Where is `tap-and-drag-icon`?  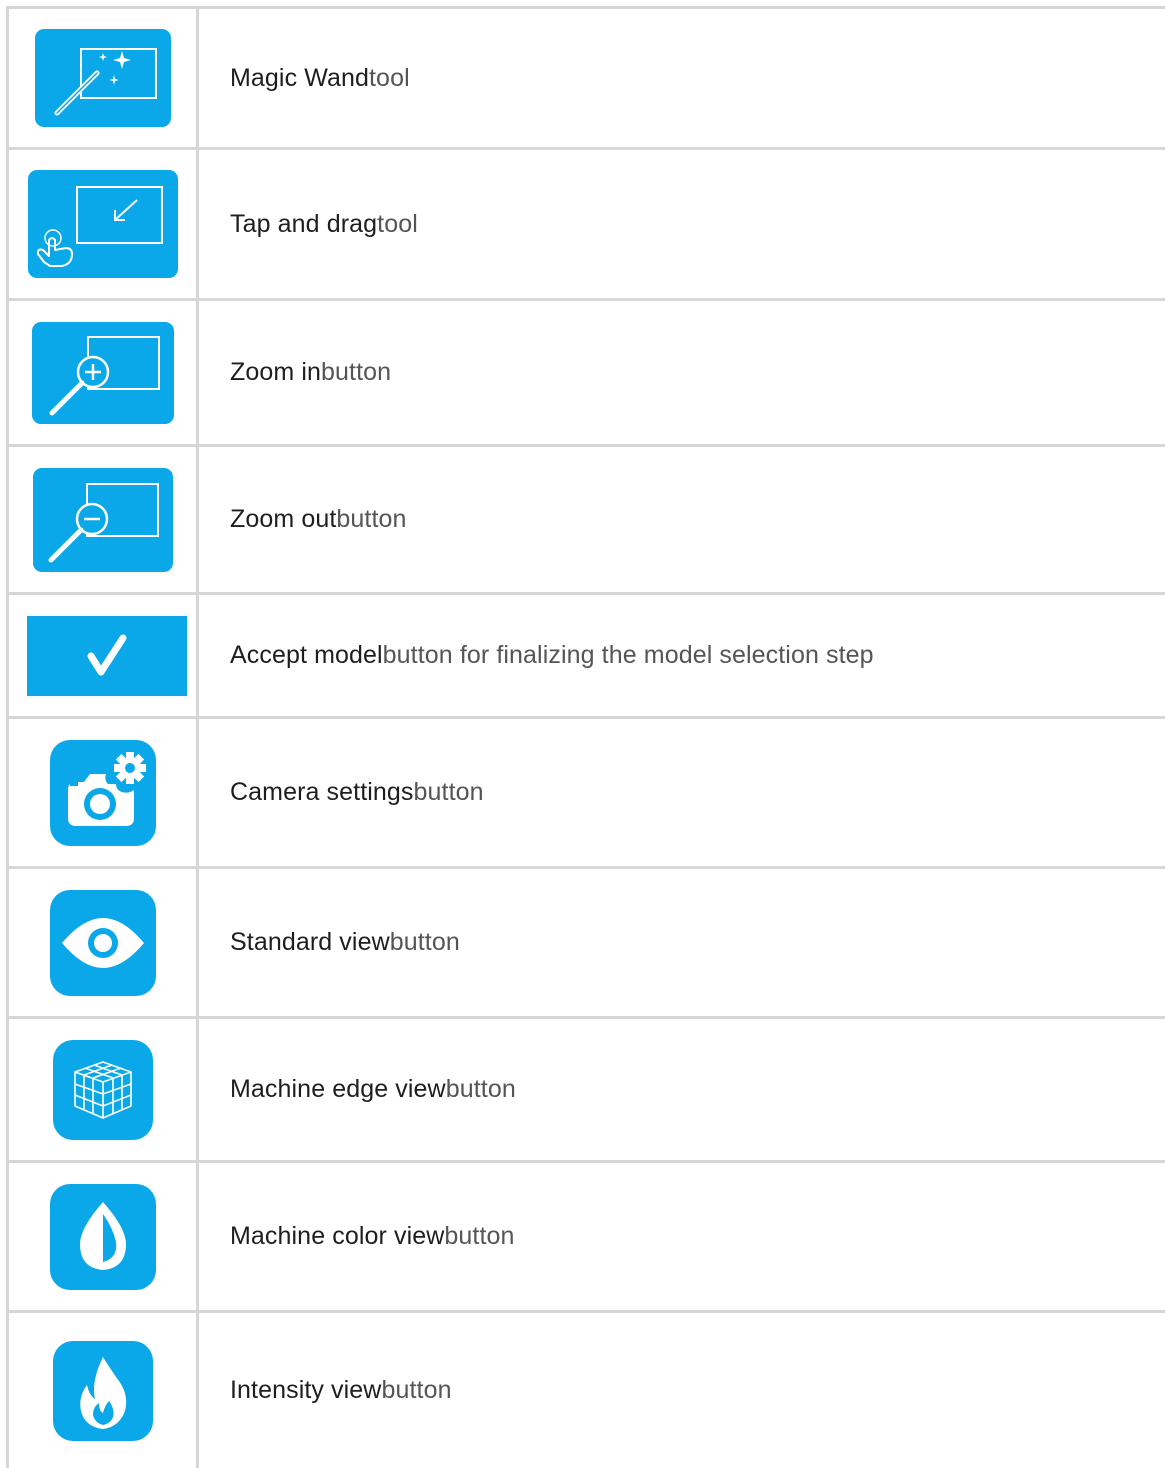 tap-and-drag-icon is located at coordinates (102, 224).